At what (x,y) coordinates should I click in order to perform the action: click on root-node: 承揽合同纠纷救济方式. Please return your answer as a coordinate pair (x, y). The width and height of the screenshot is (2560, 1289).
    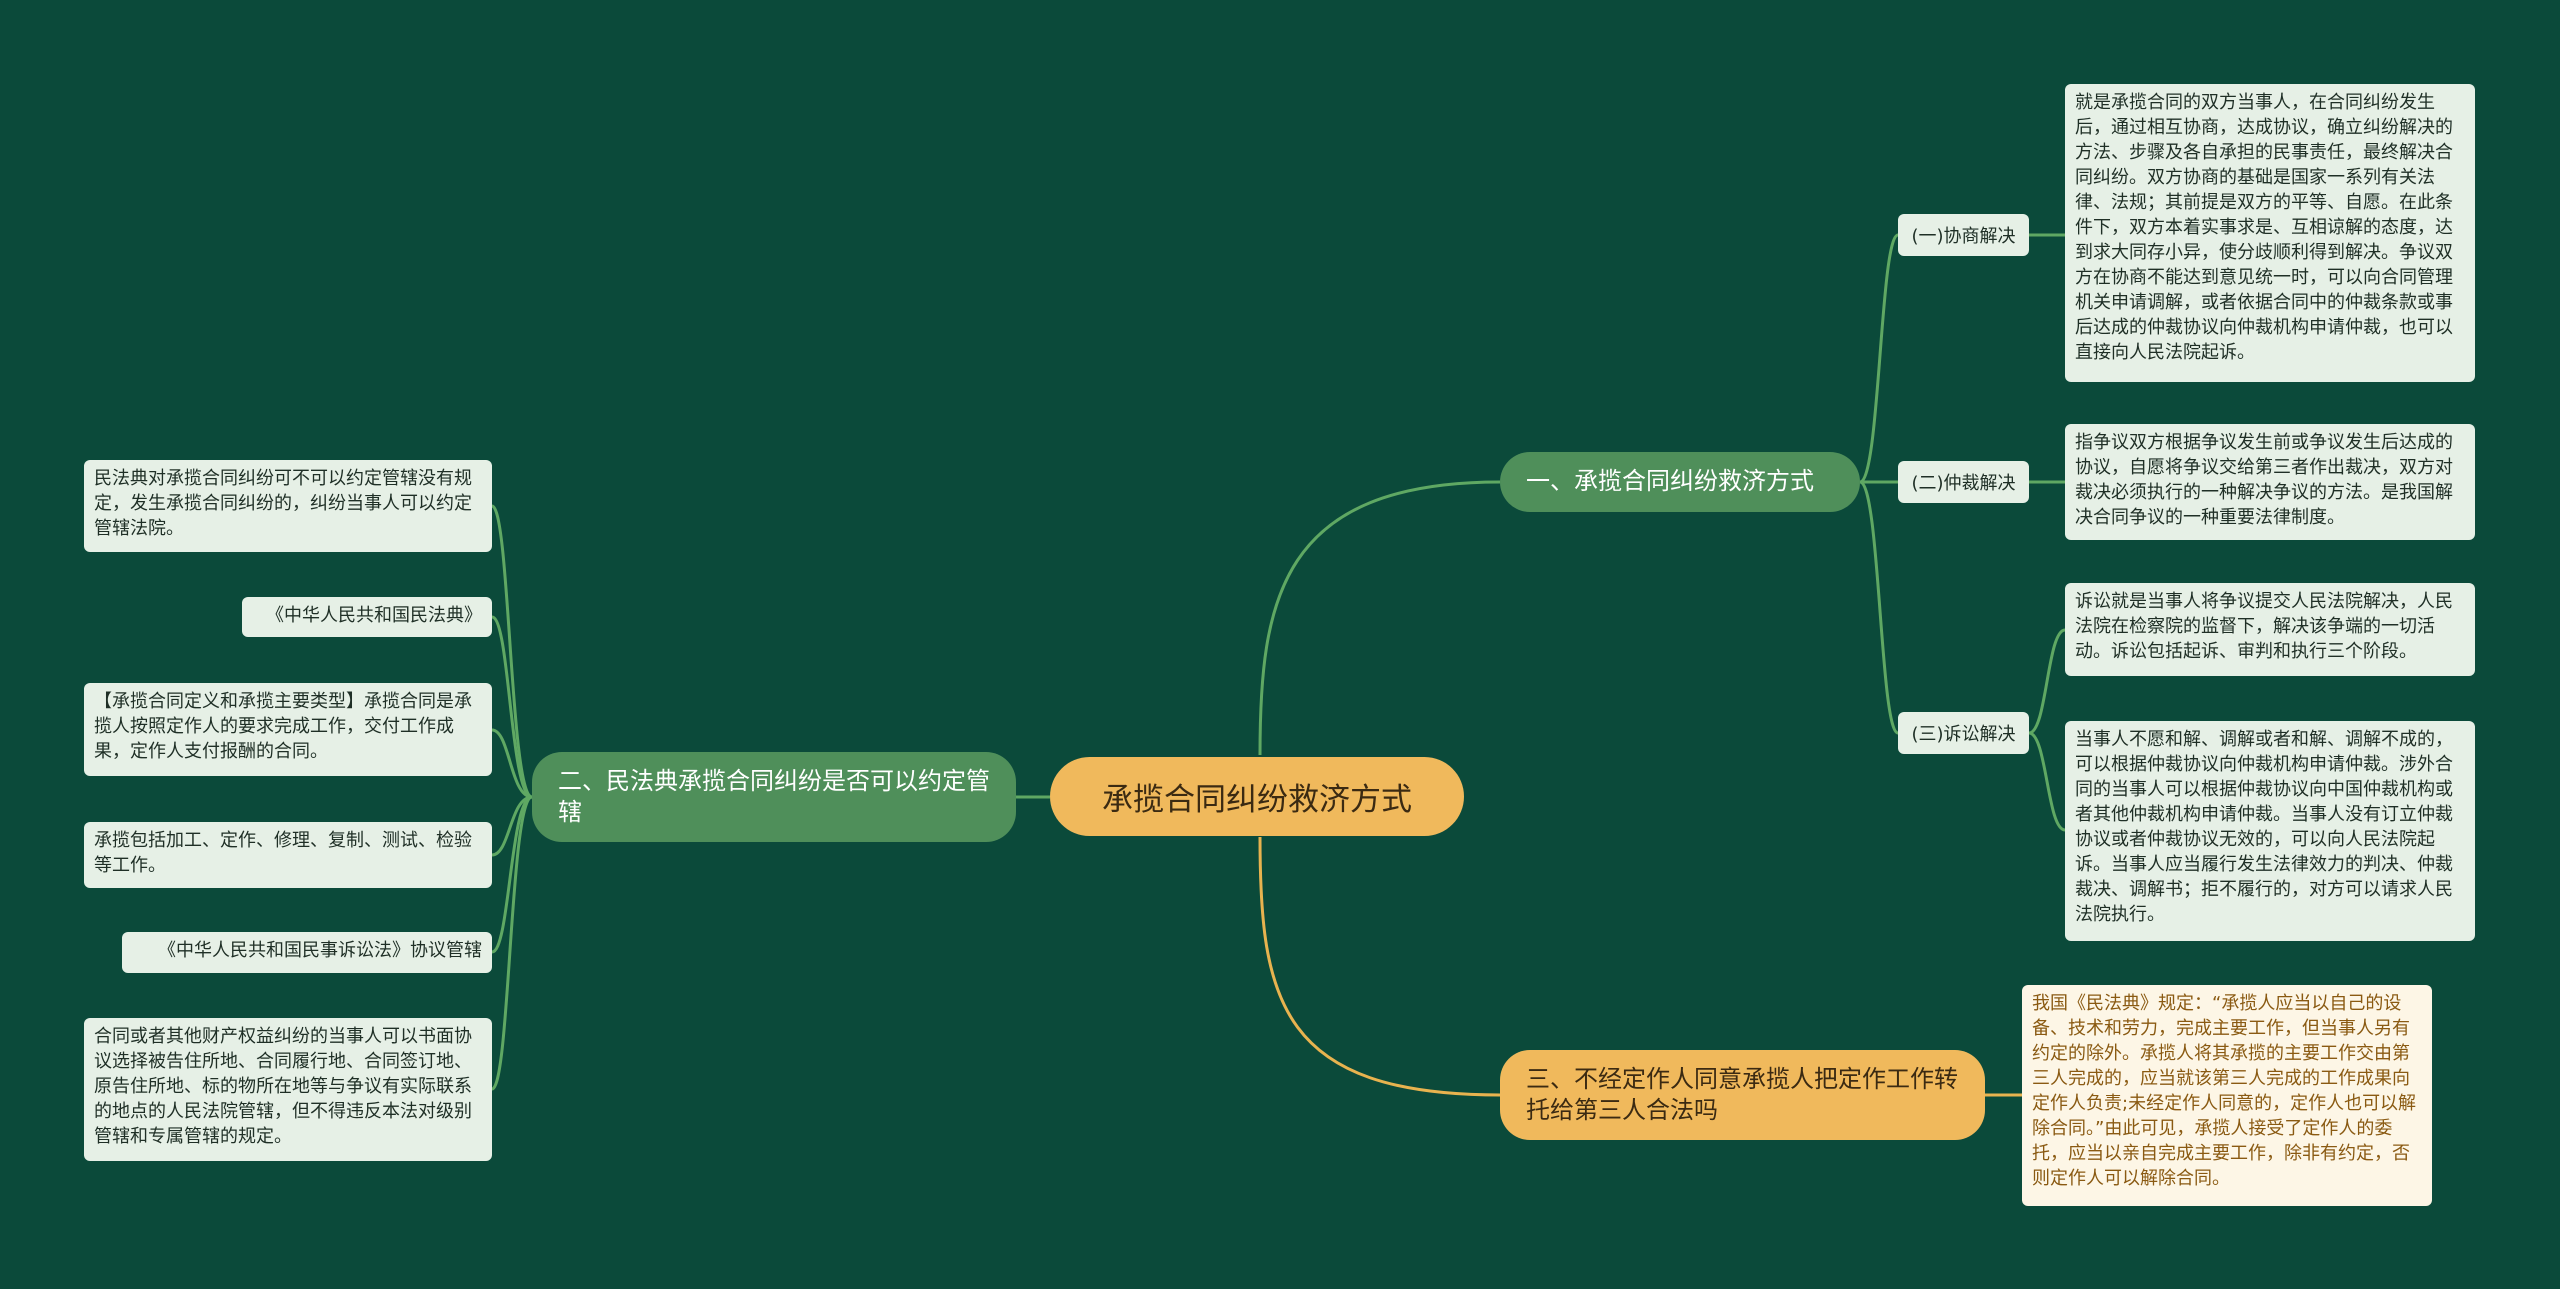
    Looking at the image, I should click on (1257, 796).